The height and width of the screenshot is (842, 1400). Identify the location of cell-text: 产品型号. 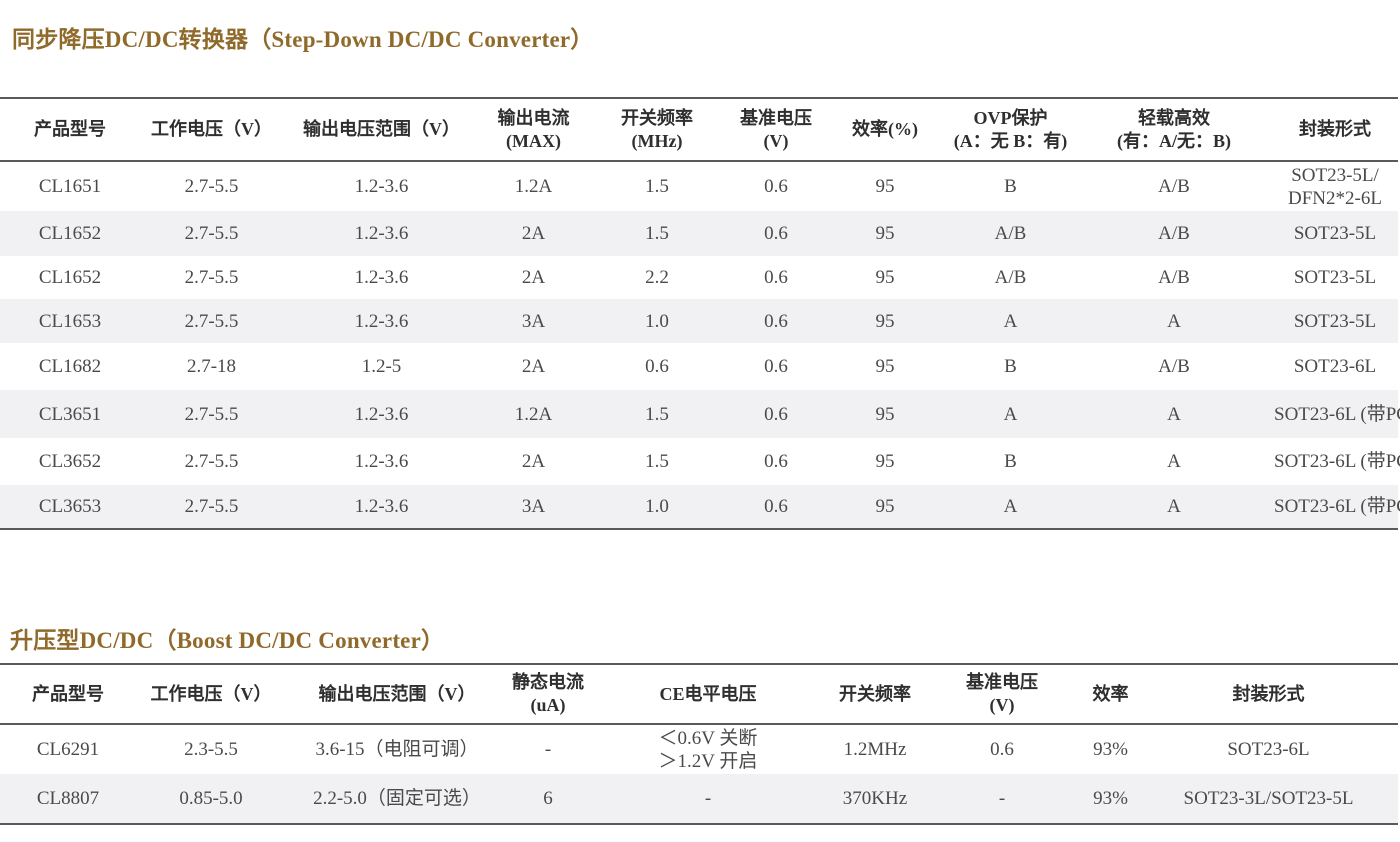
(68, 693).